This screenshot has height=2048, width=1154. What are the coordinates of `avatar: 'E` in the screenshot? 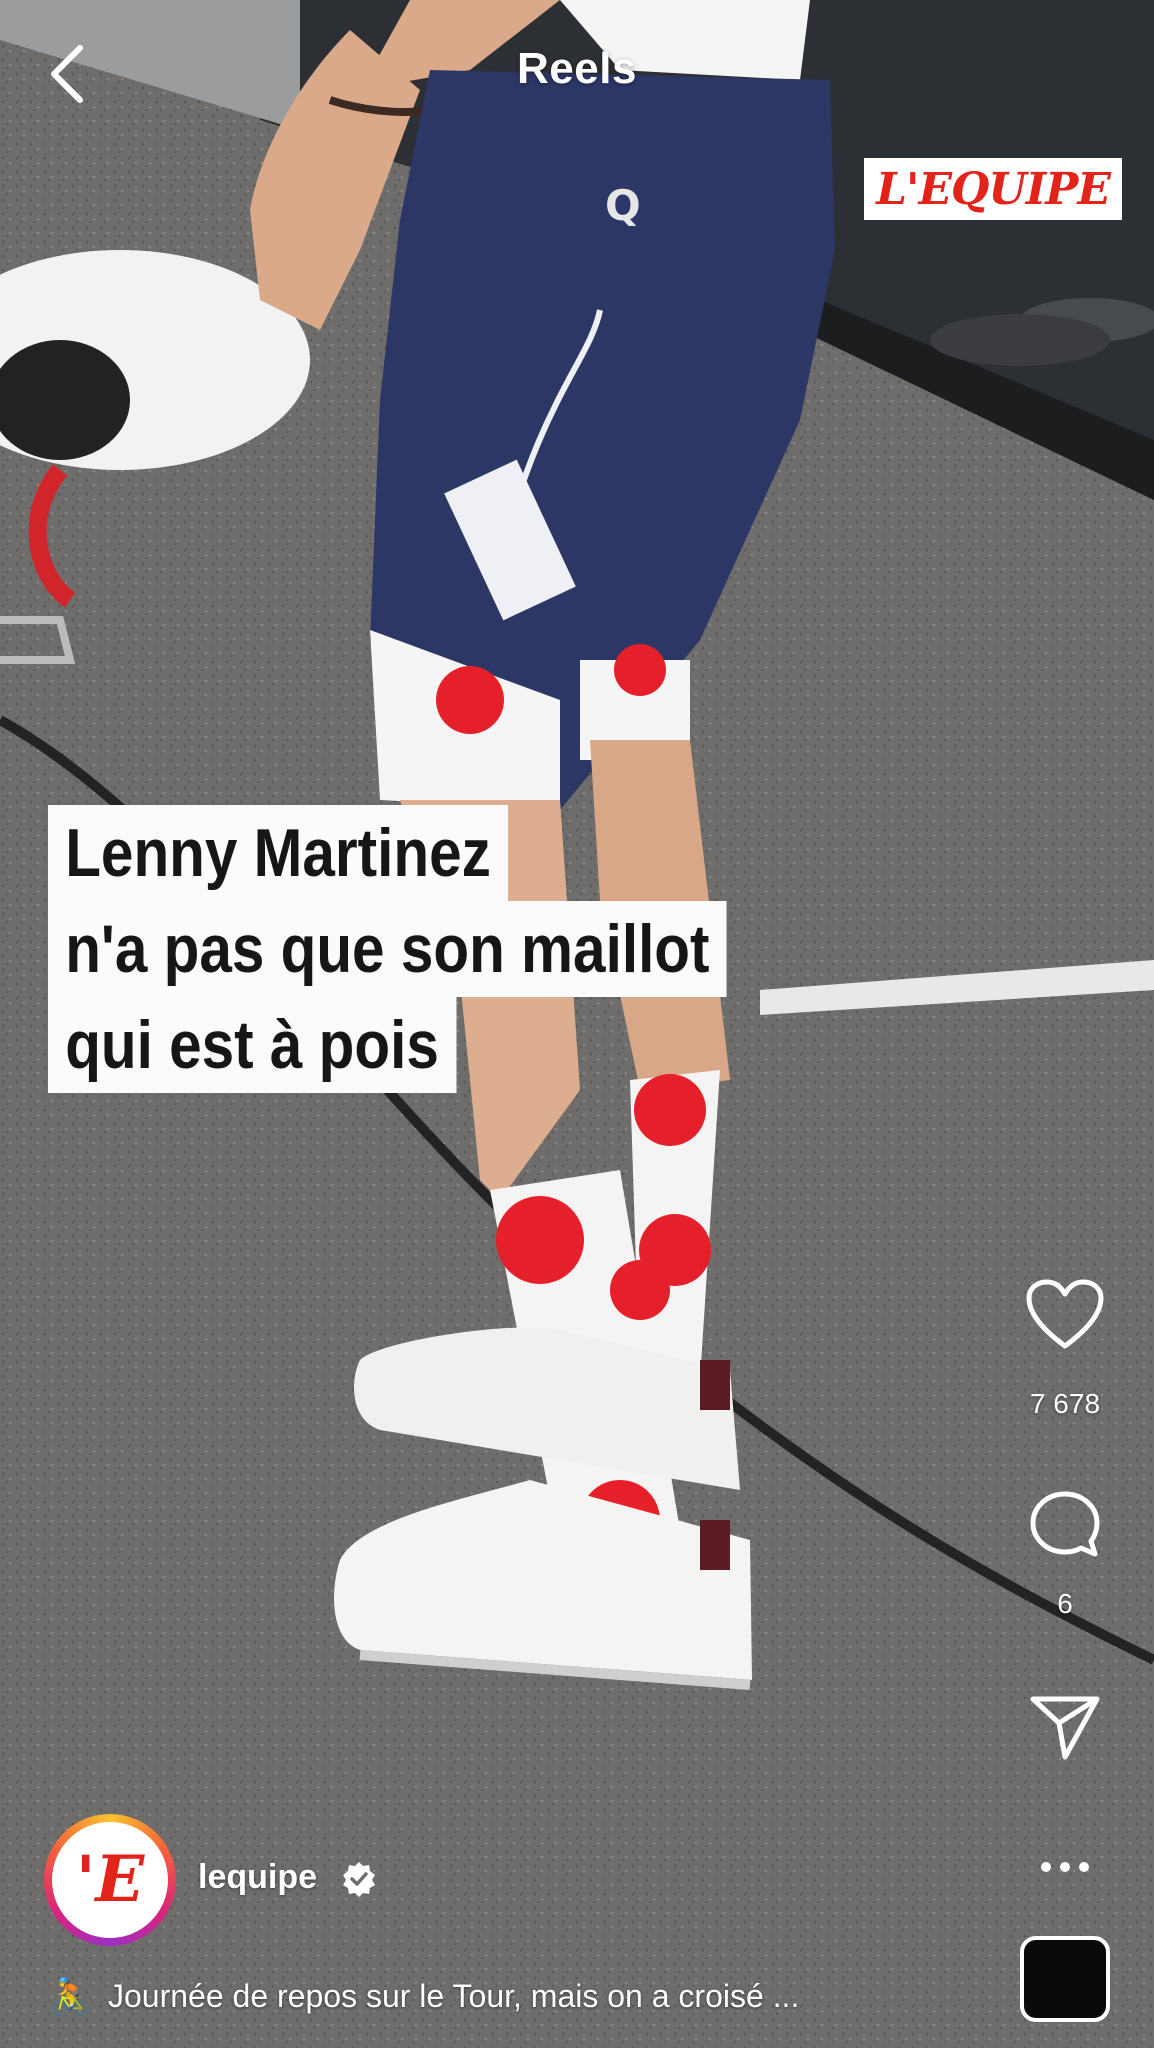 It's located at (110, 1880).